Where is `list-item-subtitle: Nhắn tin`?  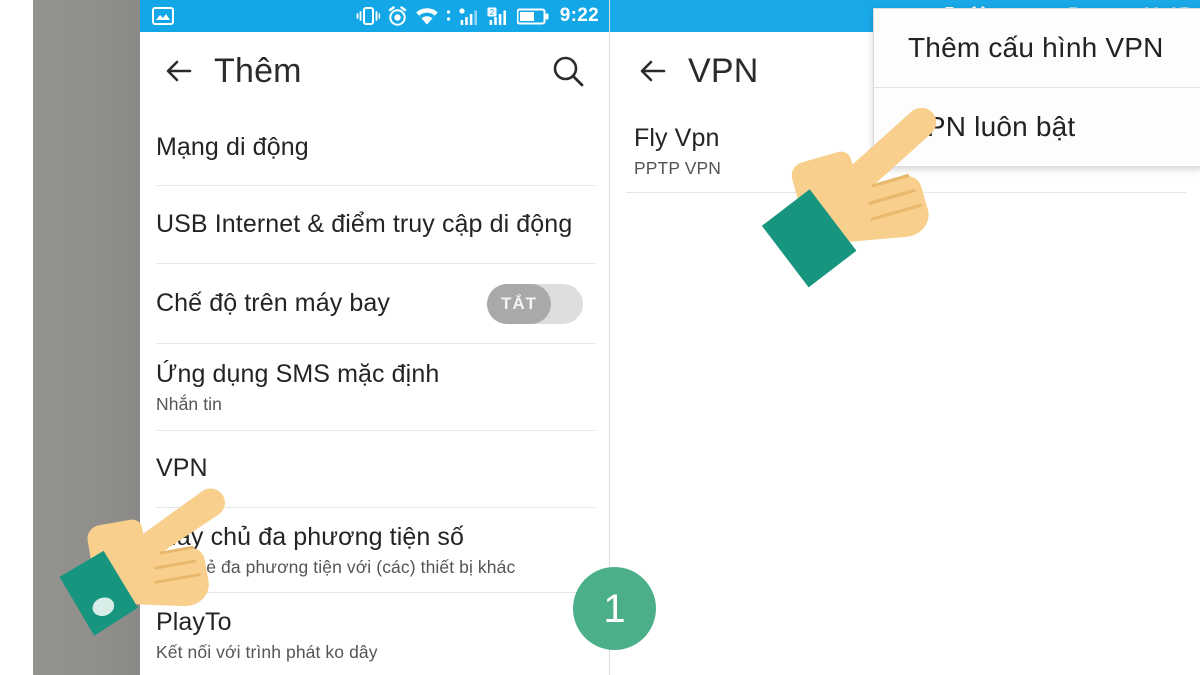
list-item-subtitle: Nhắn tin is located at coordinates (189, 403).